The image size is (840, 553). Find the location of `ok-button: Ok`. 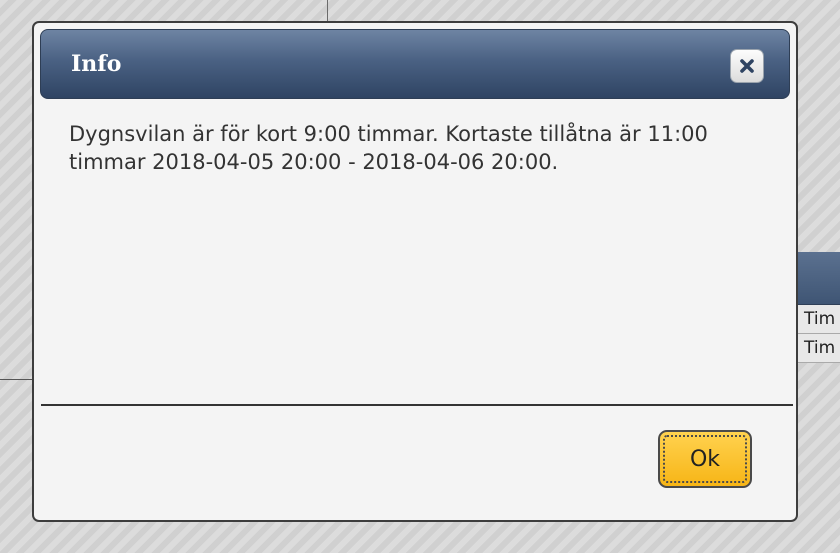

ok-button: Ok is located at coordinates (705, 459).